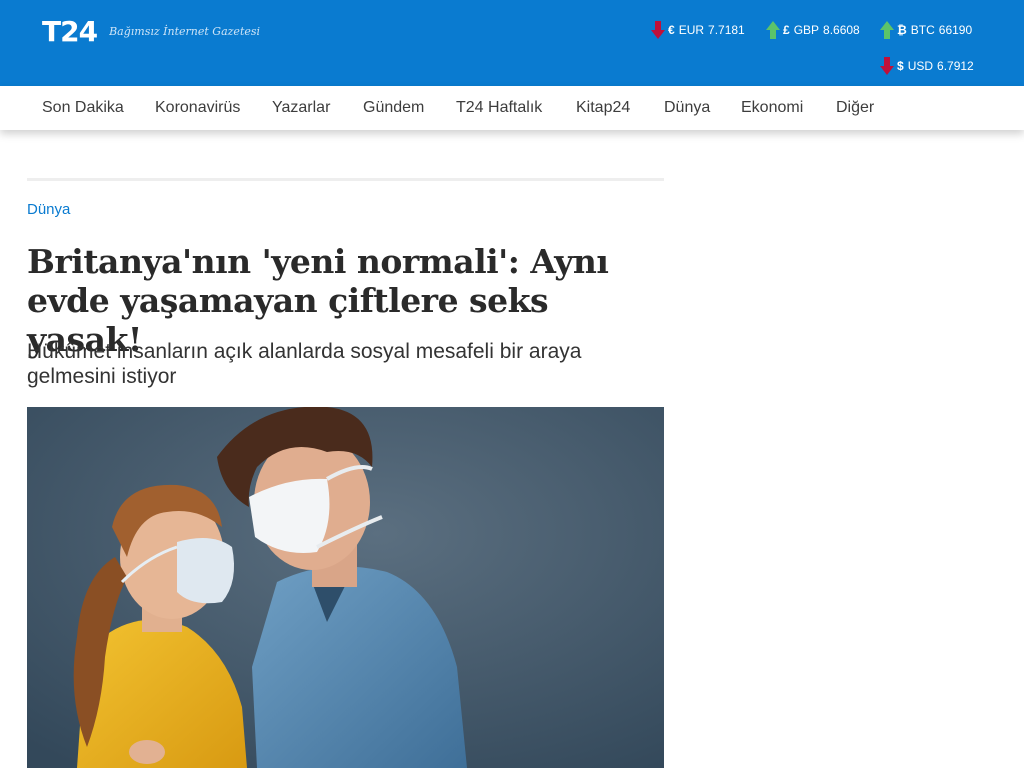 The width and height of the screenshot is (1024, 768). I want to click on site-logo: T24 Bağımsız İnternet Gazetesi, so click(151, 31).